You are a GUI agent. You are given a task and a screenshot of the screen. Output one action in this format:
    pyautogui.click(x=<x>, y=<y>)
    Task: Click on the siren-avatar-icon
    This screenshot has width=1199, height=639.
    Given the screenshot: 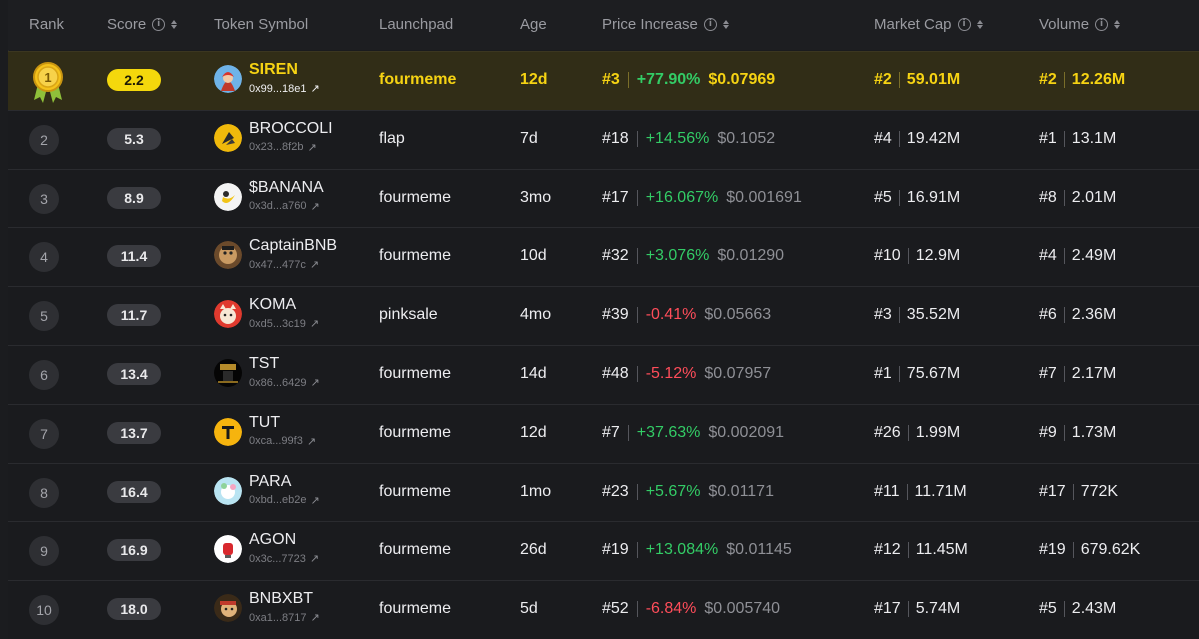 What is the action you would take?
    pyautogui.click(x=228, y=79)
    